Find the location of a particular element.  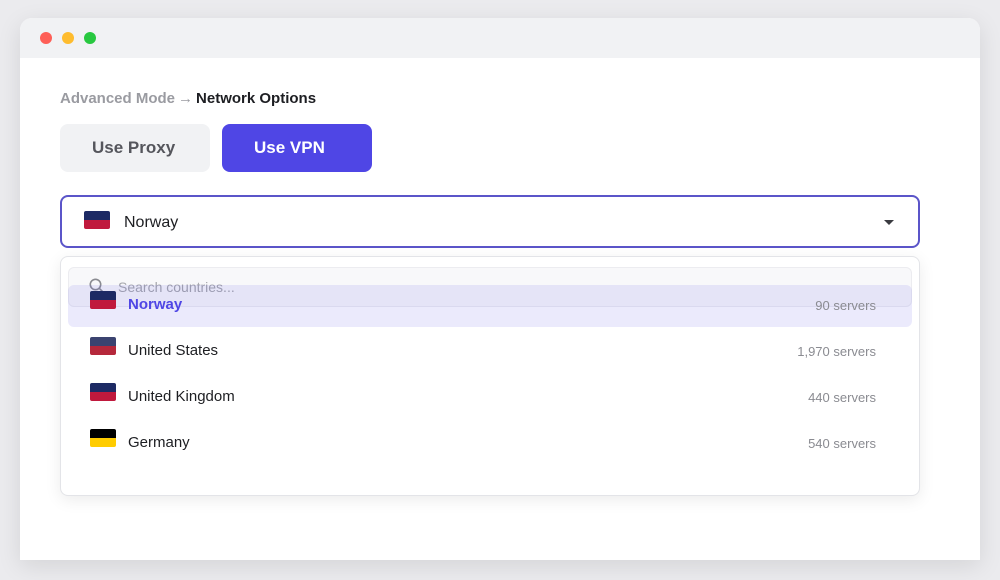

country-option-germany: Germany 540 servers is located at coordinates (490, 444).